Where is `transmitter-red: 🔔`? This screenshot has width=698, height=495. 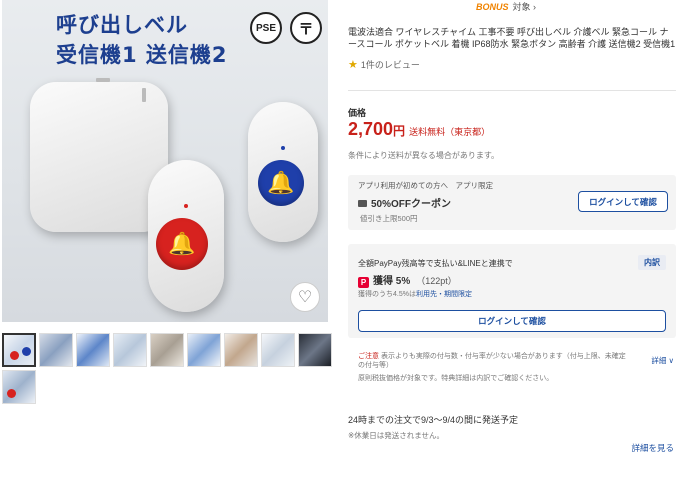
transmitter-red: 🔔 is located at coordinates (186, 236).